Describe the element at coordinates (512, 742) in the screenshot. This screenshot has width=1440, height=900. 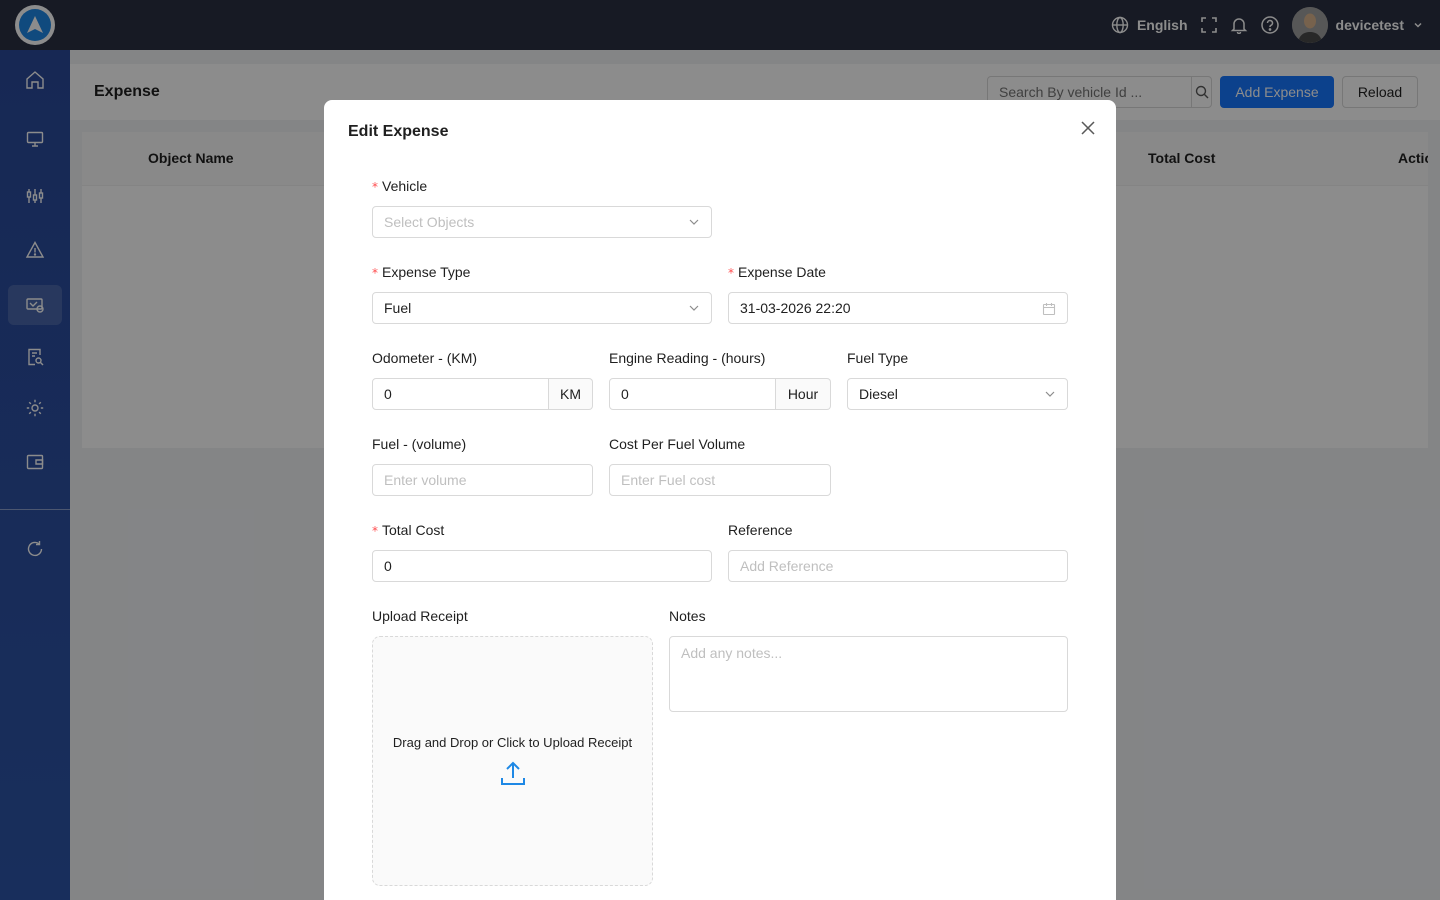
I see `upload-instructions: Drag and Drop or Click to Upload Receipt` at that location.